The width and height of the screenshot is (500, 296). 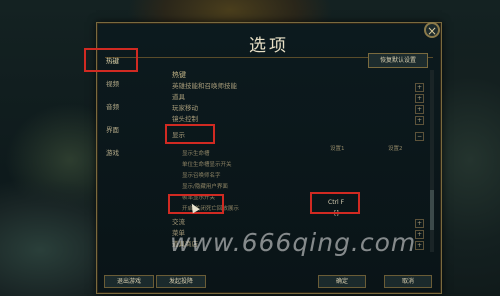 What do you see at coordinates (204, 86) in the screenshot?
I see `group-label: 英雄技能和召唤师技能` at bounding box center [204, 86].